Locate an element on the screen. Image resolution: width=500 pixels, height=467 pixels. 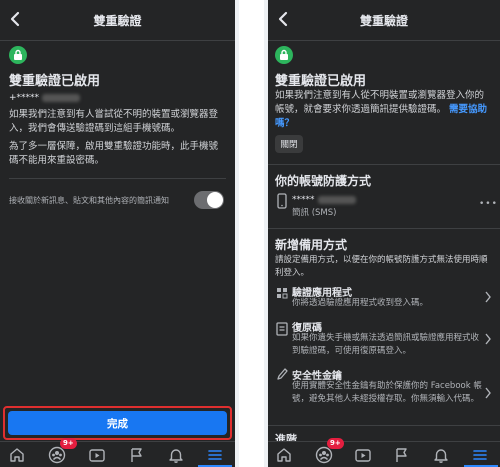
backup-heading: 新增備用方式 is located at coordinates (311, 245).